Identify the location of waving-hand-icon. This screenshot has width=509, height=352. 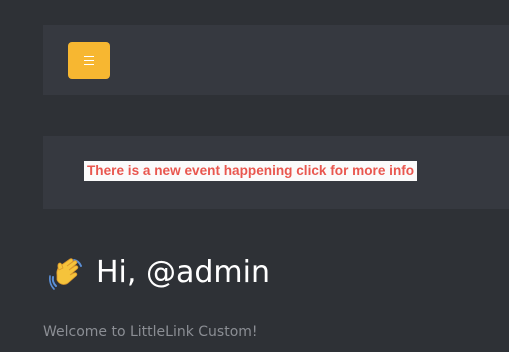
(65, 274).